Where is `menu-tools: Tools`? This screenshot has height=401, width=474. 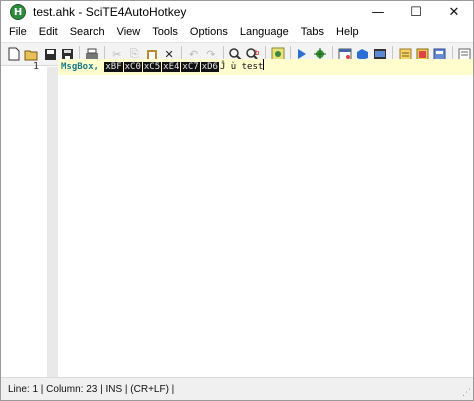 menu-tools: Tools is located at coordinates (165, 32).